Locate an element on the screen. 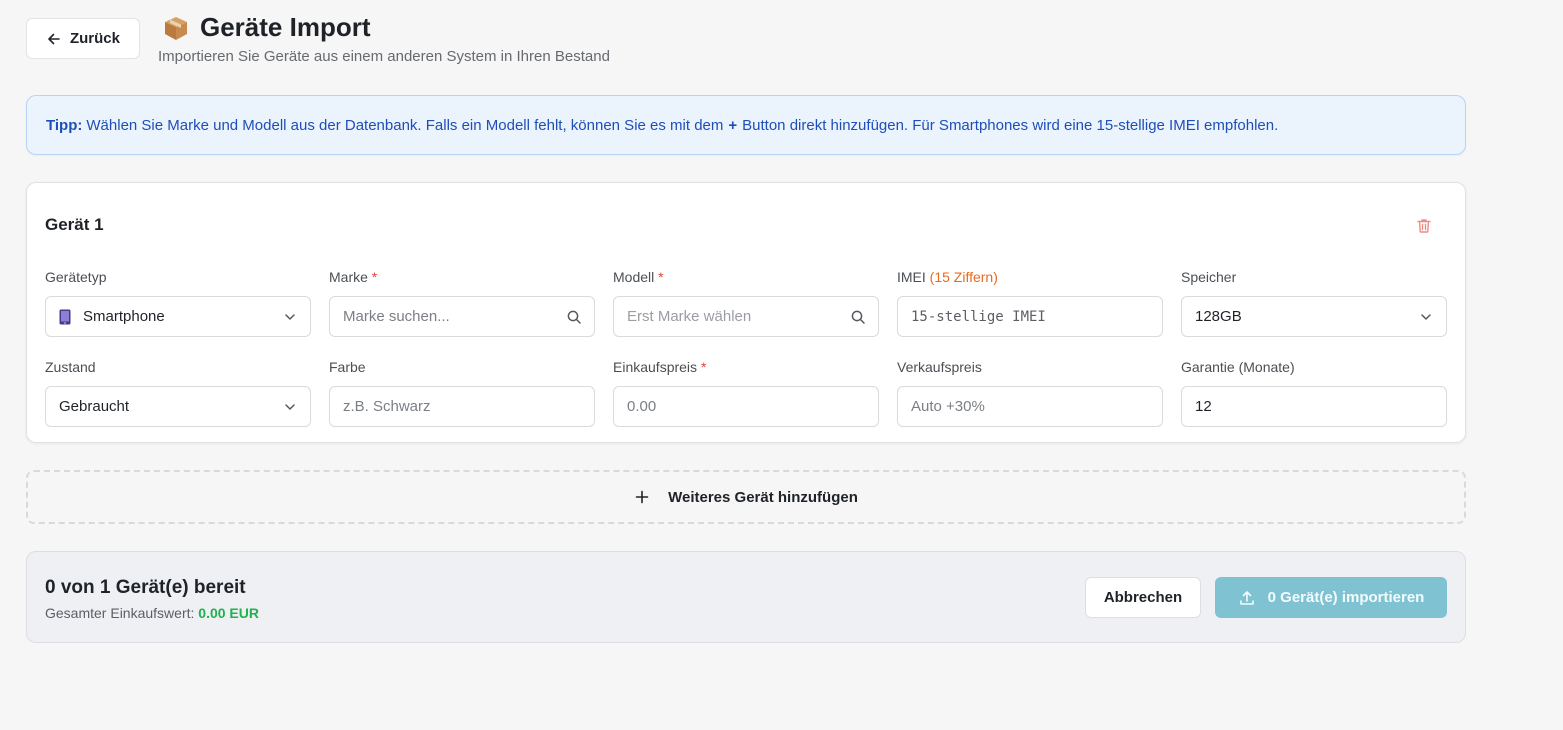  field-color: Farbe z.B. Schwarz is located at coordinates (462, 393).